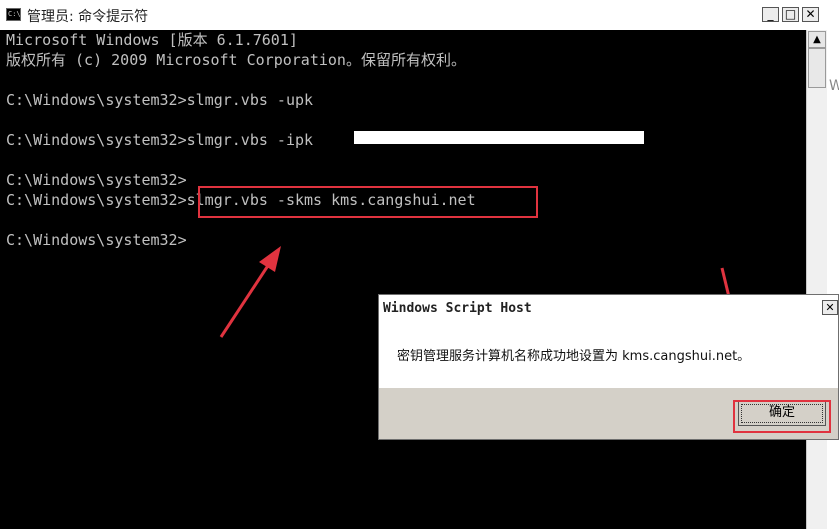 The height and width of the screenshot is (529, 839). Describe the element at coordinates (152, 40) in the screenshot. I see `console-line: Microsoft Windows [版本 6.1.7601]` at that location.